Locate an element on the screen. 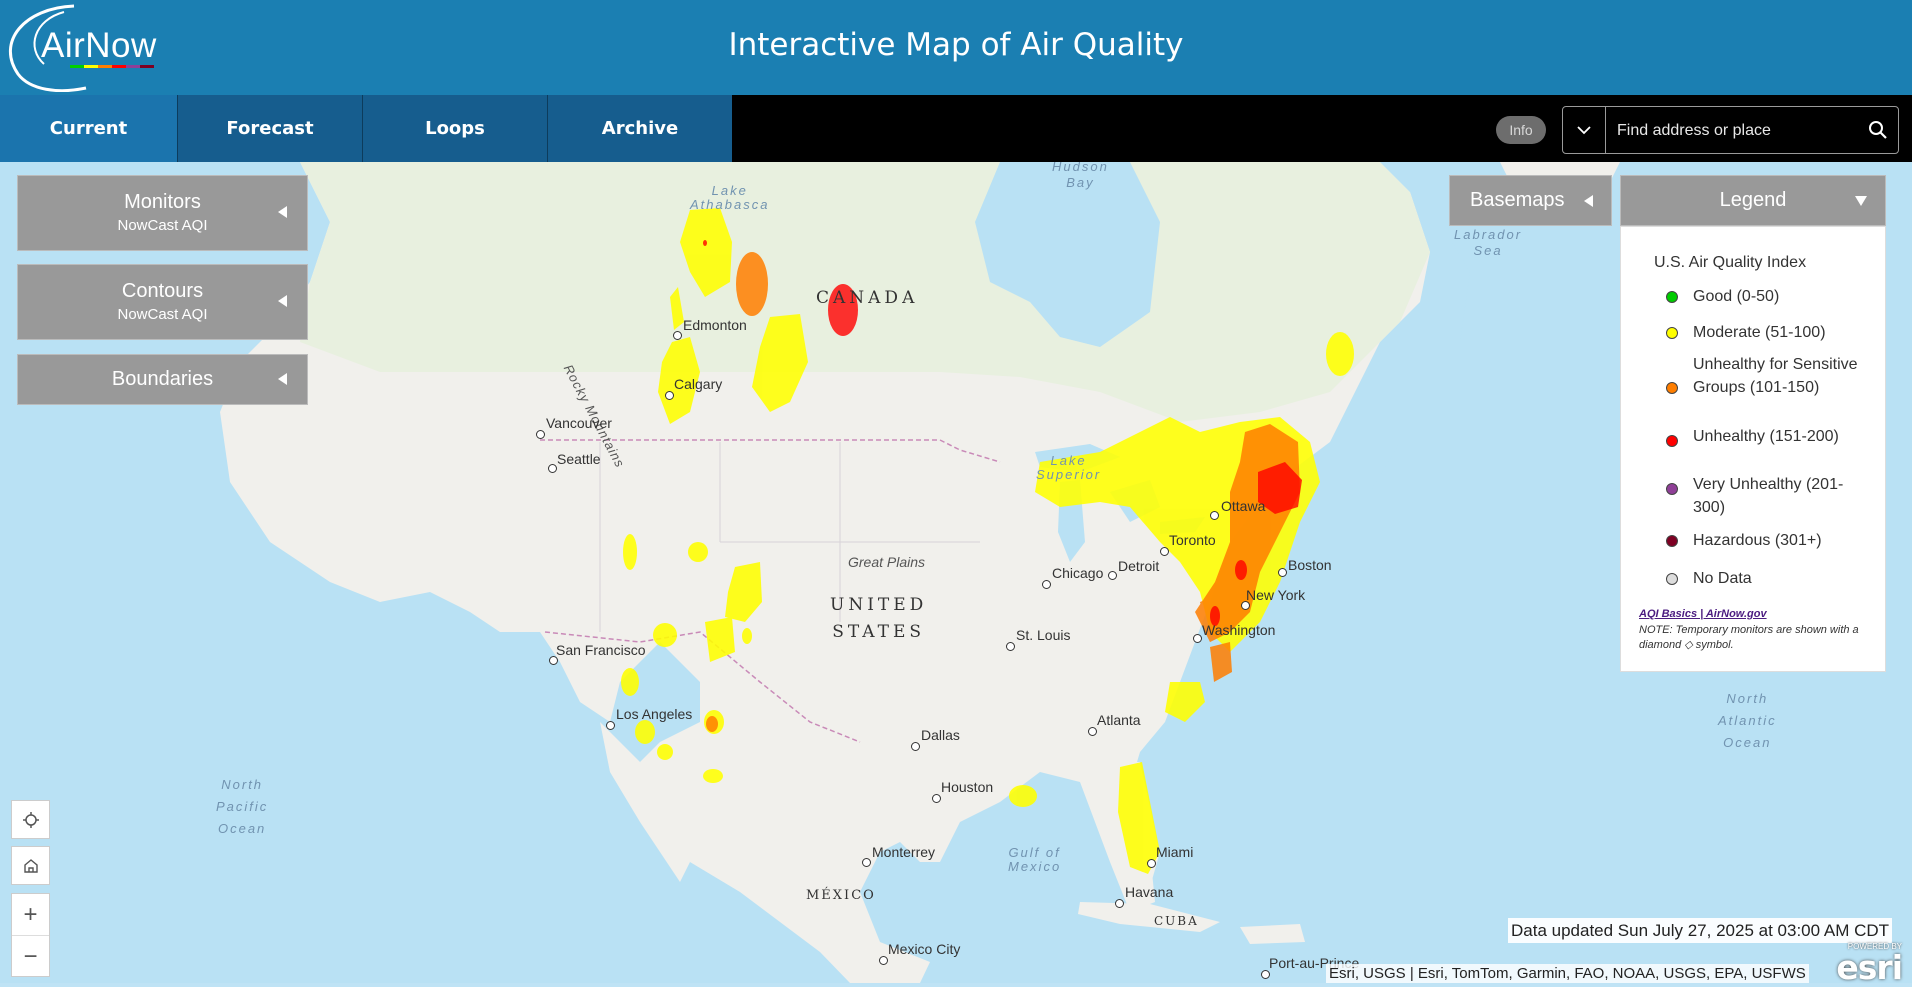  city-label-monterrey: Monterrey is located at coordinates (904, 852).